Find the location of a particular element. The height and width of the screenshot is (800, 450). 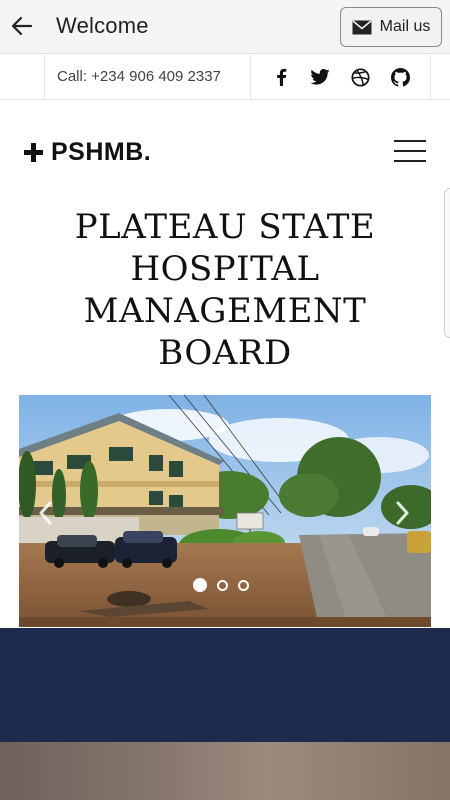

mail-us-button: Mail us is located at coordinates (391, 27).